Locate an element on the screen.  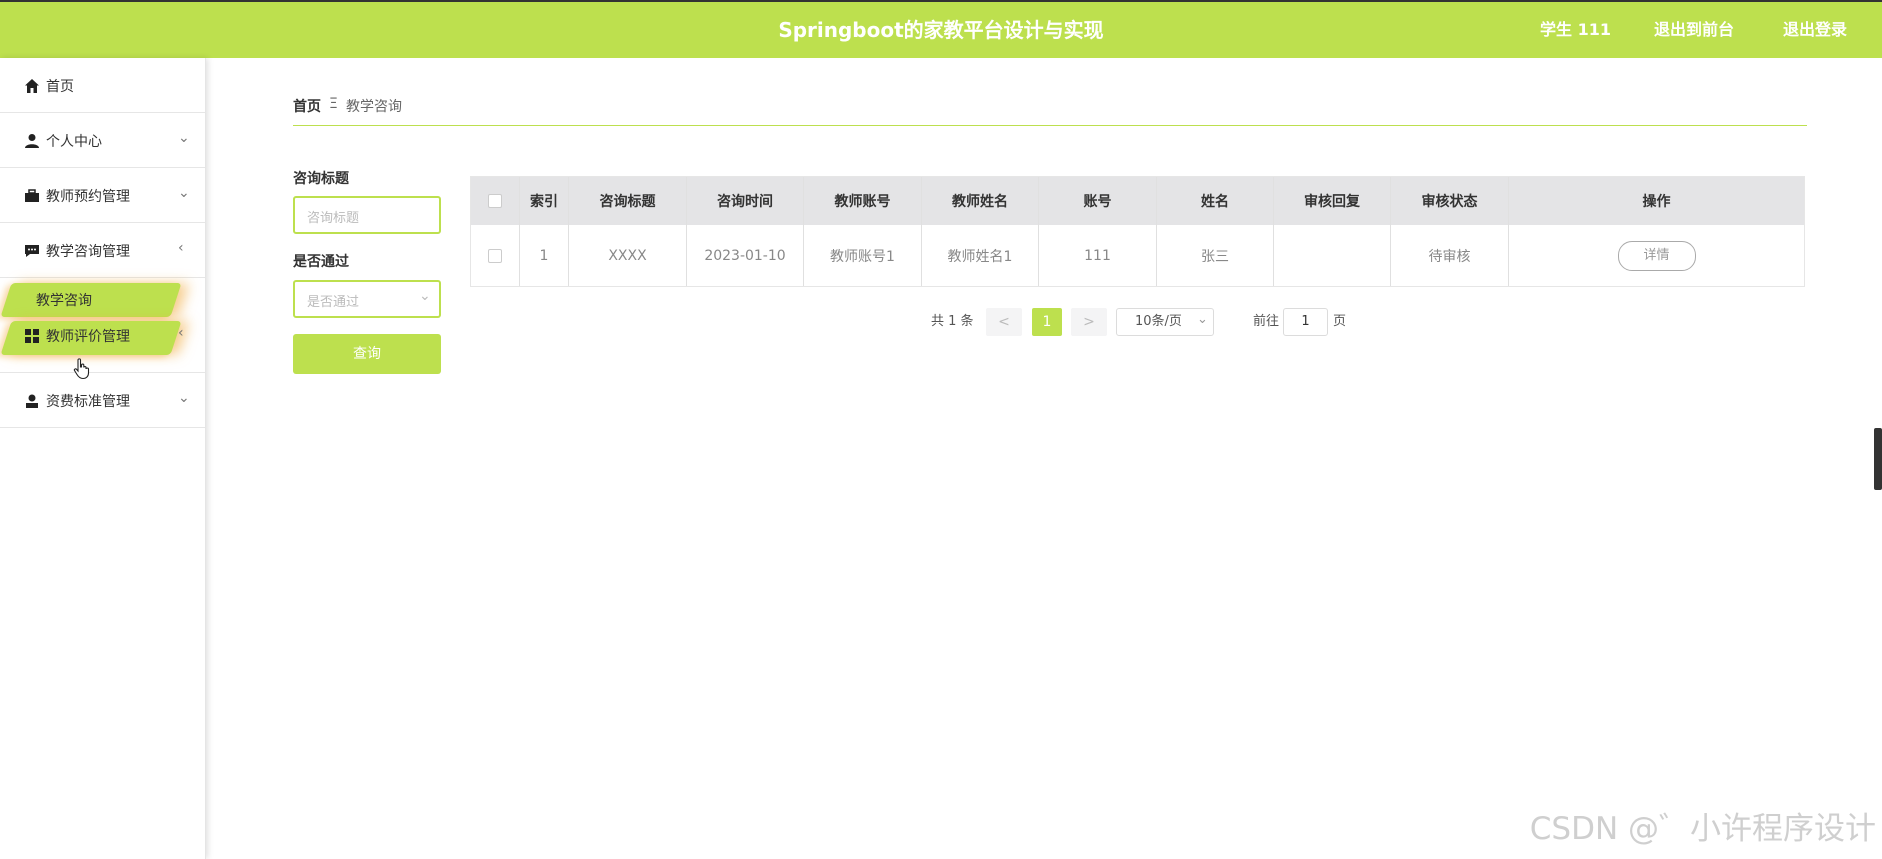
watermark: CSDN @゛小许程序设计 is located at coordinates (1702, 829).